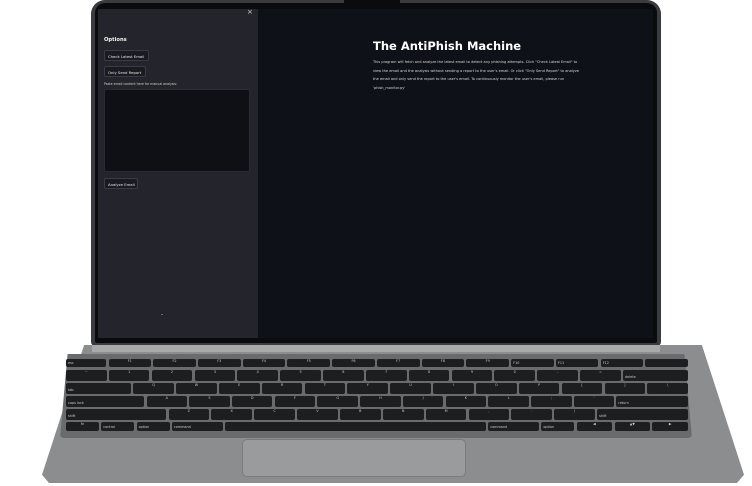 This screenshot has width=752, height=486. Describe the element at coordinates (325, 388) in the screenshot. I see `key-t: T` at that location.